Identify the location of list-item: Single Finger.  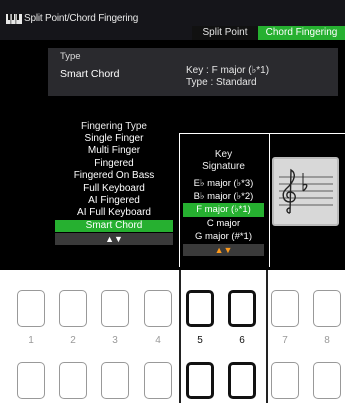
(114, 139).